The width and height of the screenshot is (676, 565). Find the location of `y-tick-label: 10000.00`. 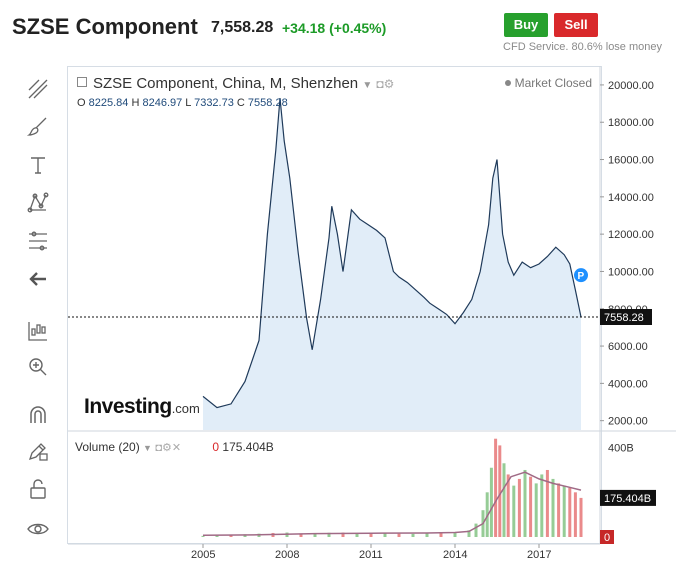

y-tick-label: 10000.00 is located at coordinates (631, 272).